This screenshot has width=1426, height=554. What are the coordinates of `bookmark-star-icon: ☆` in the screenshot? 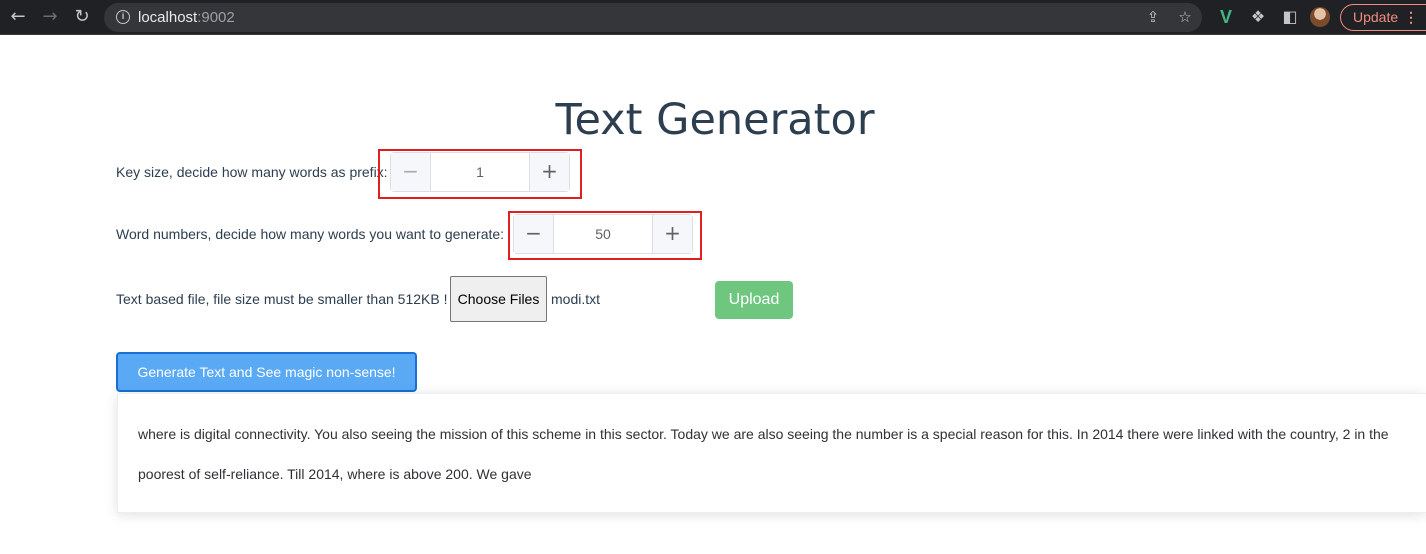 It's located at (1185, 17).